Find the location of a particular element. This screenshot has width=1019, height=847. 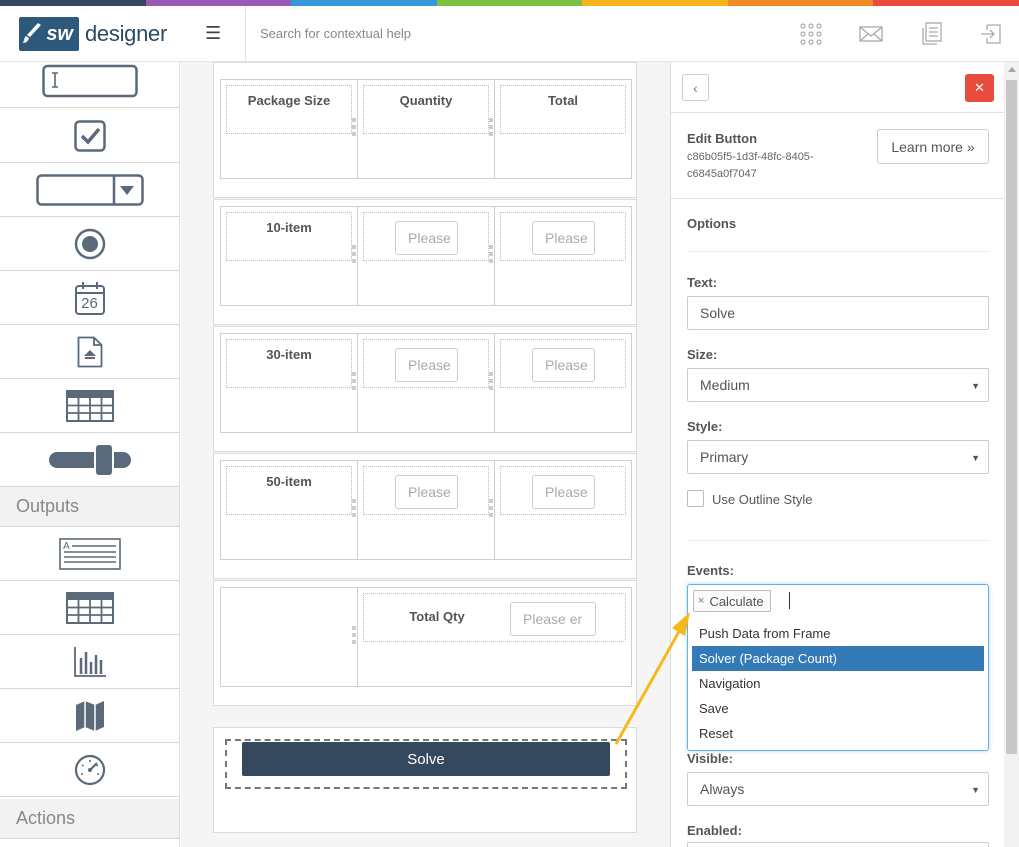

frame-row-10-item: 10-item Please Please is located at coordinates (425, 262).